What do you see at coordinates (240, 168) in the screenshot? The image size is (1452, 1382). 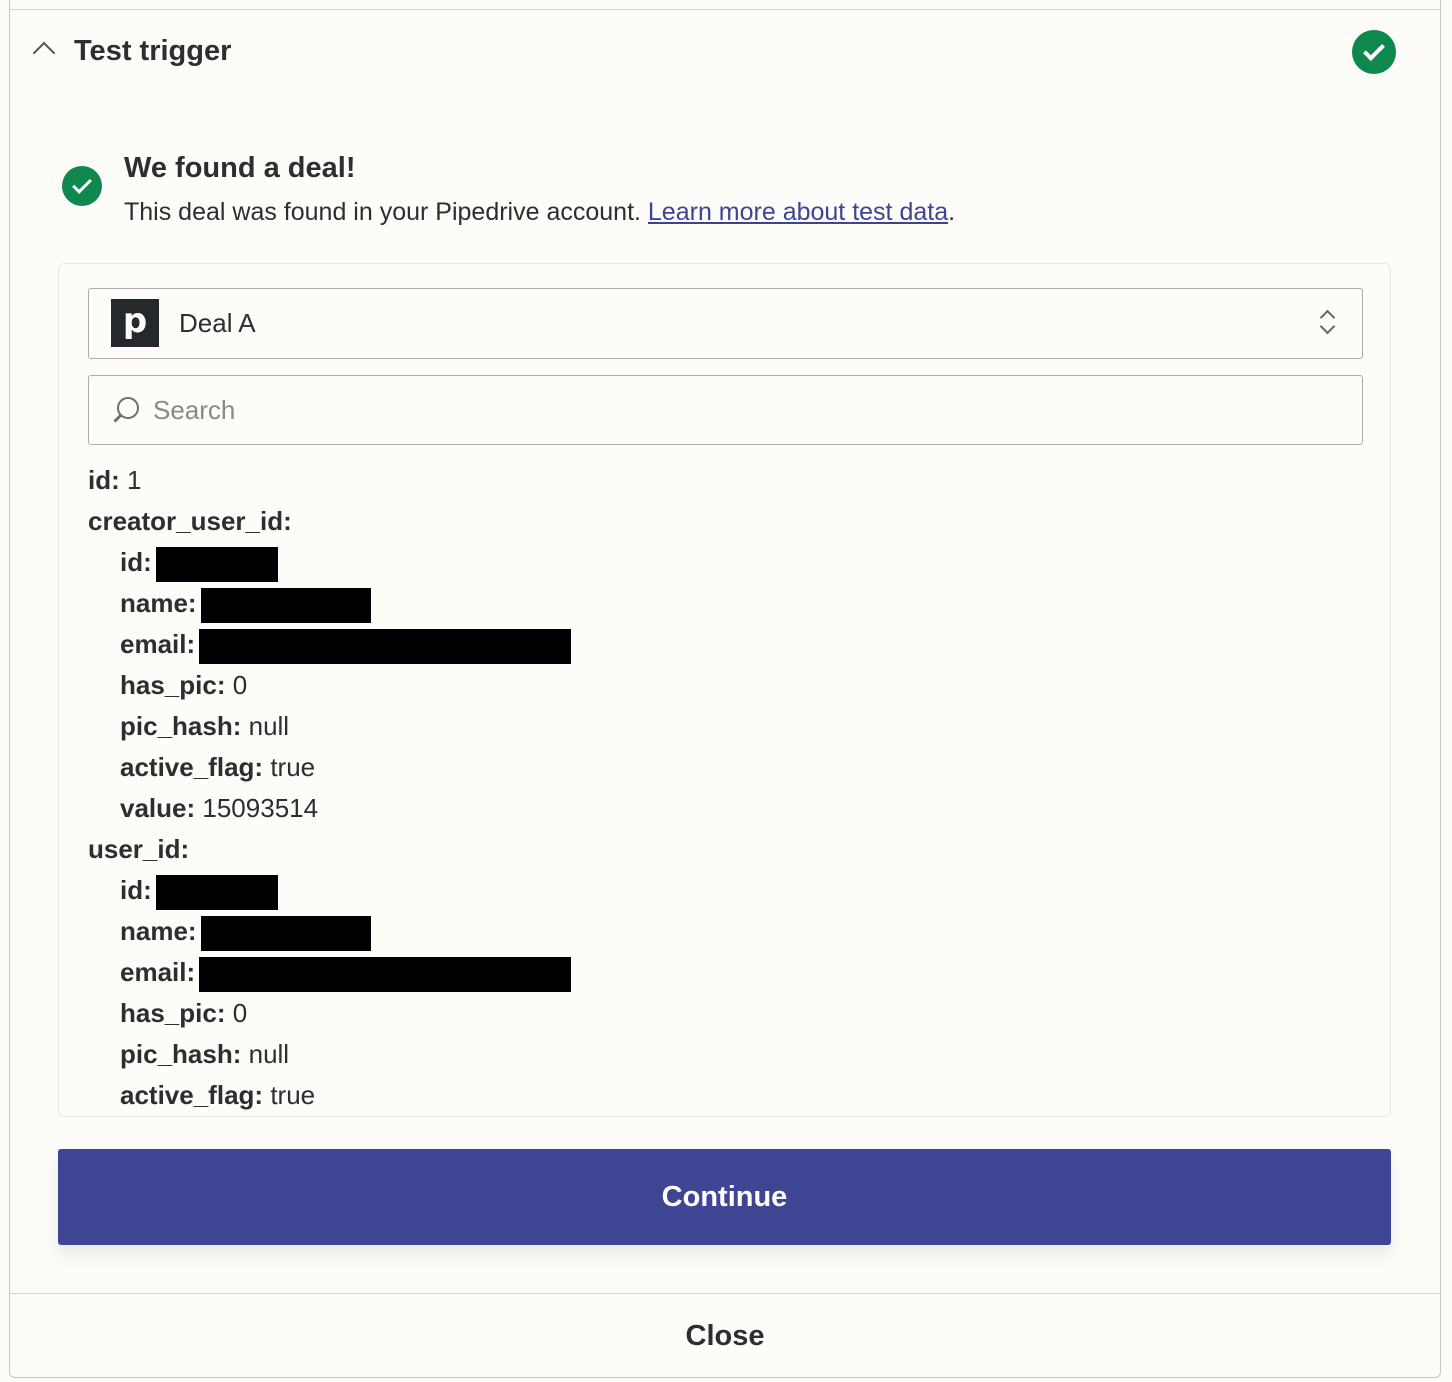 I see `result-title: We found a deal!` at bounding box center [240, 168].